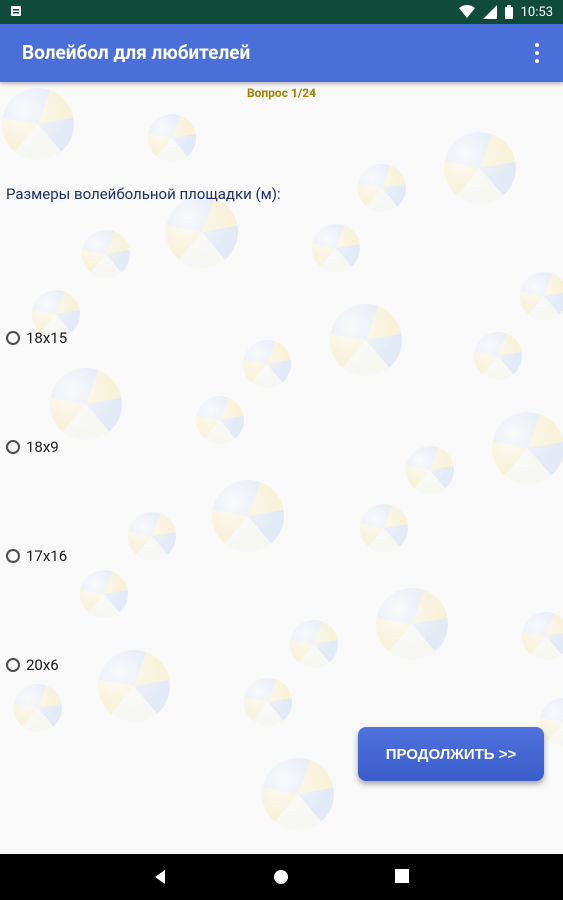 Image resolution: width=563 pixels, height=900 pixels. Describe the element at coordinates (466, 11) in the screenshot. I see `wifi-icon` at that location.